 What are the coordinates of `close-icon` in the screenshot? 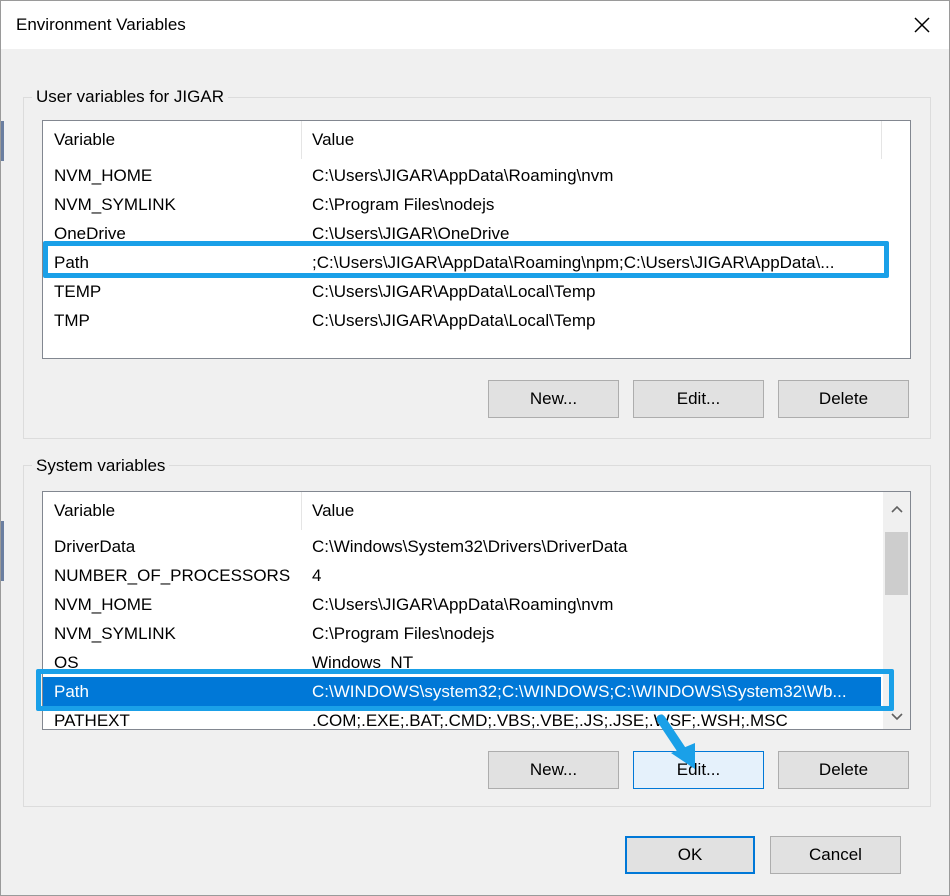 It's located at (922, 25).